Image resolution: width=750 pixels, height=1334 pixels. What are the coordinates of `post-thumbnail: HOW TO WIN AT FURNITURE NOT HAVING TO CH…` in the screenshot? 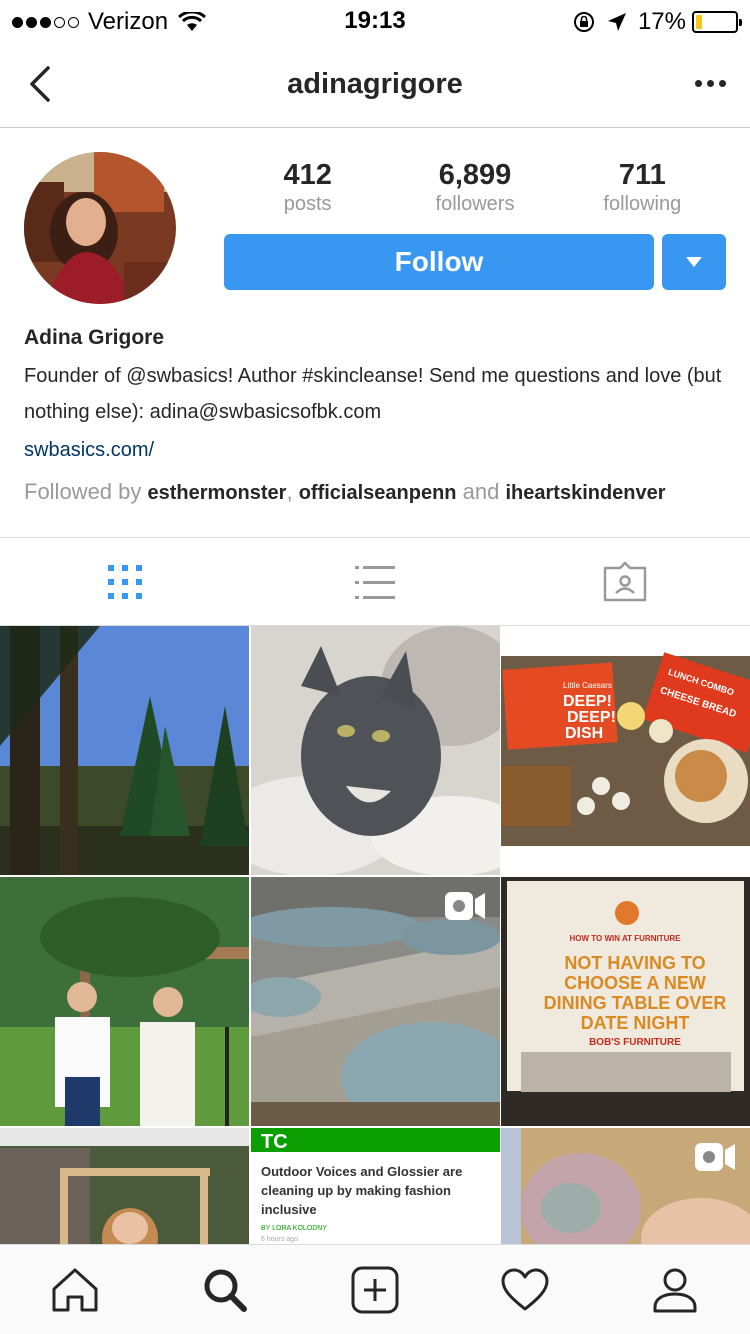 It's located at (625, 1001).